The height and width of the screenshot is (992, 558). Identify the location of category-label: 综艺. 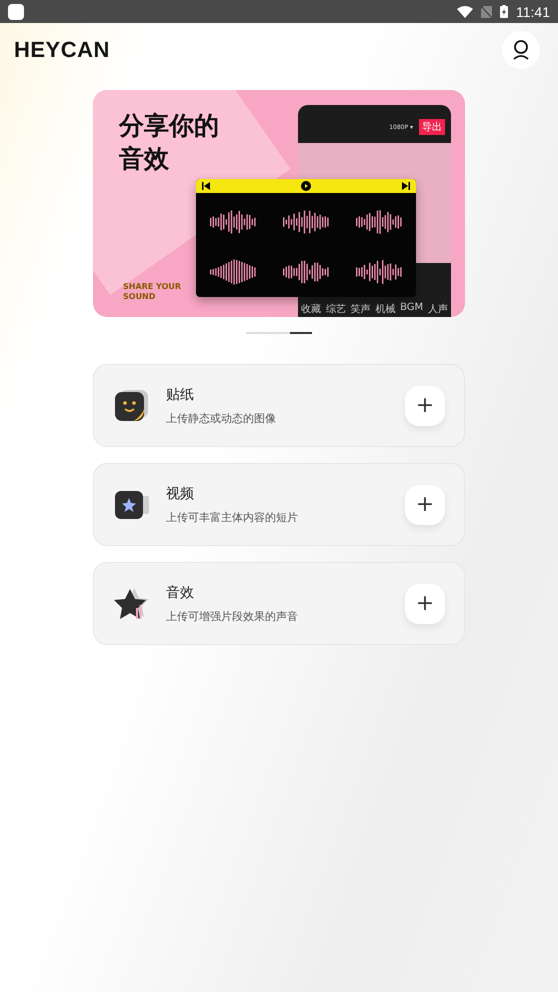
(336, 309).